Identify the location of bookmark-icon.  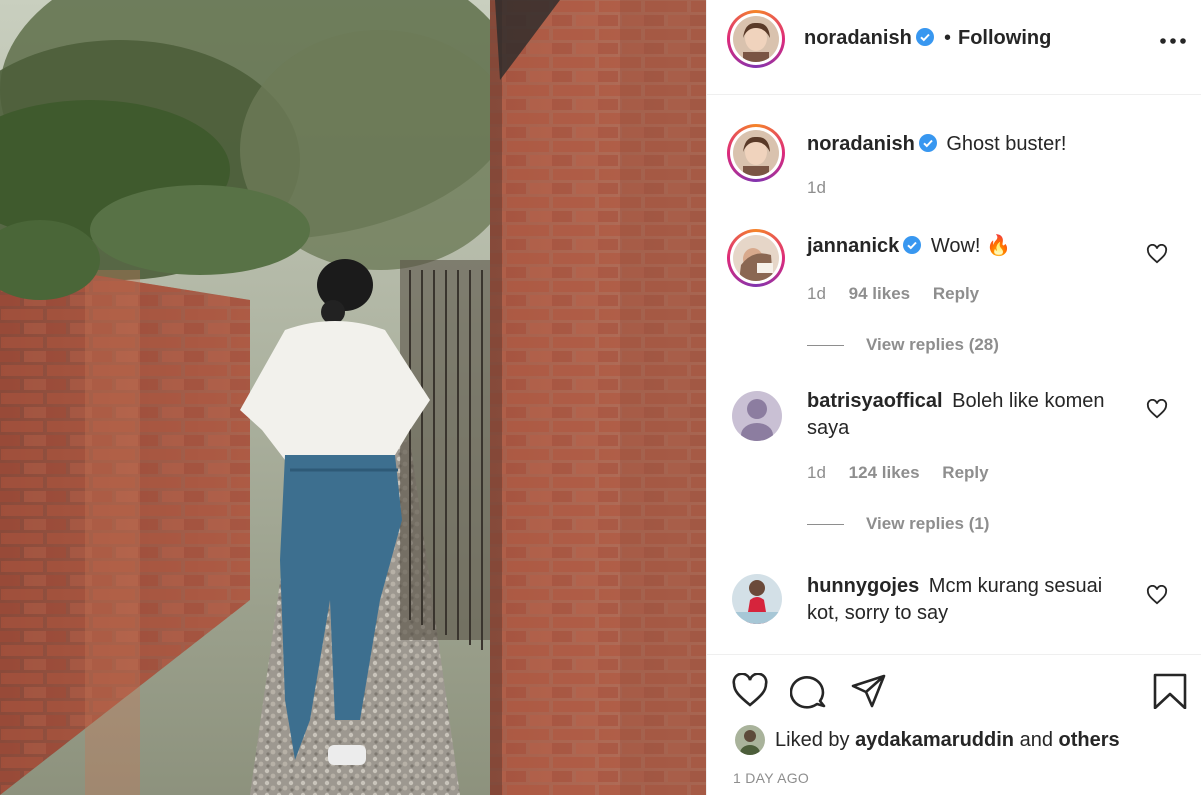
(1170, 691).